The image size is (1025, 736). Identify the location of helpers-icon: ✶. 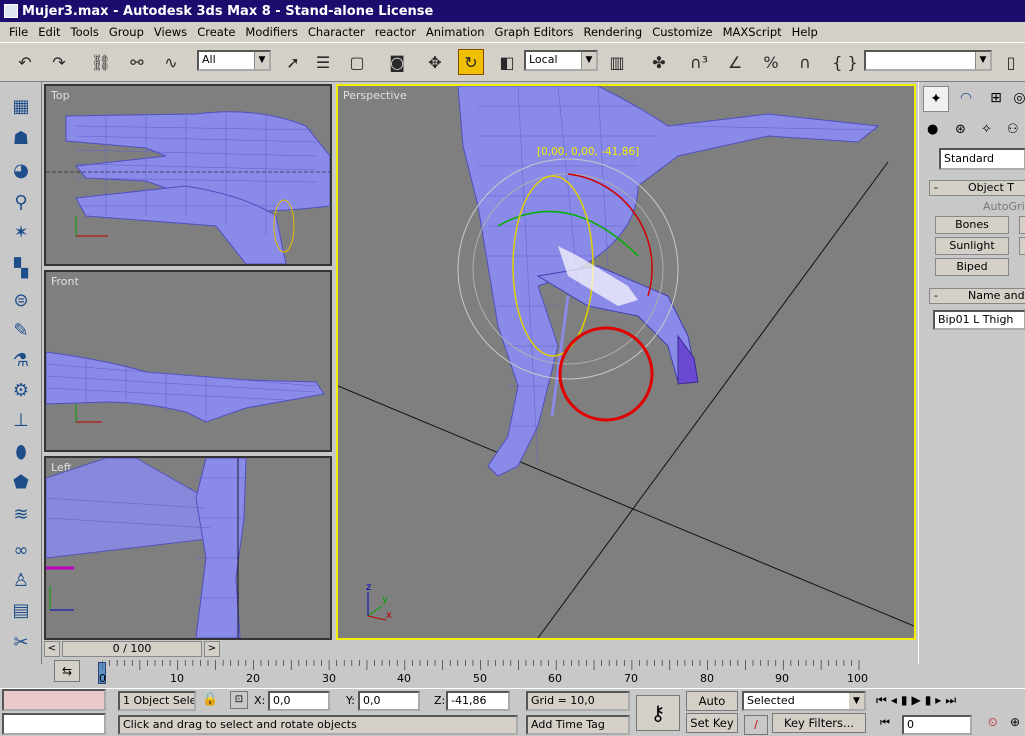
(21, 232).